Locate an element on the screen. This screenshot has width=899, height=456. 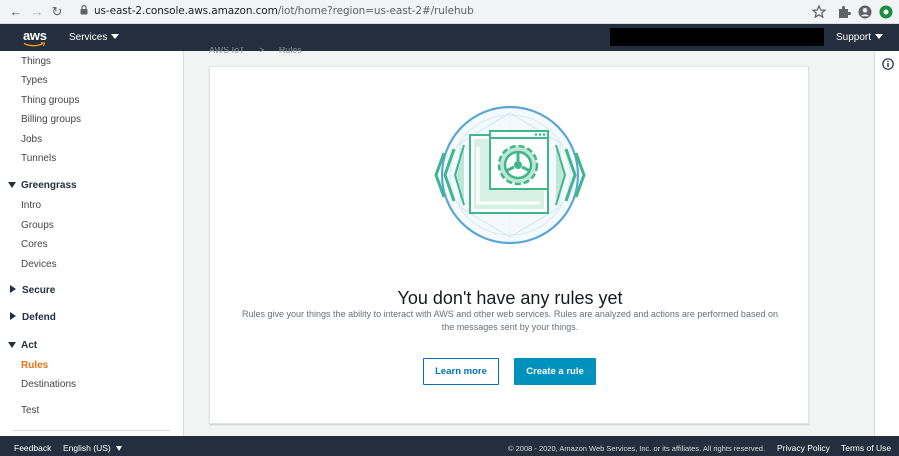
extension-green-icon is located at coordinates (886, 12).